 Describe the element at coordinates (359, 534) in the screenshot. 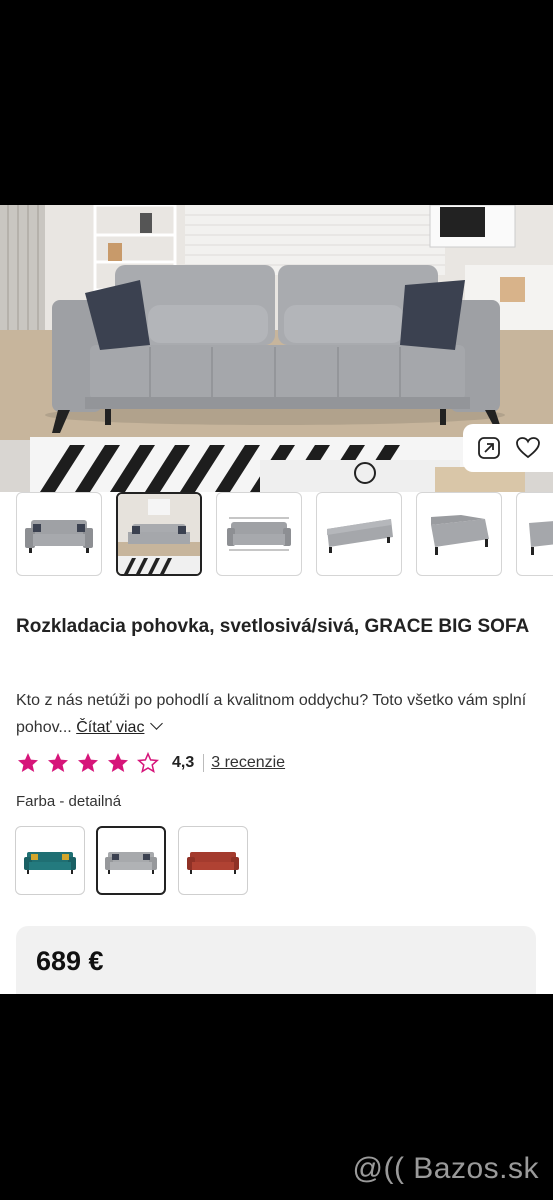

I see `thumbnail-sofa-bed-open` at that location.